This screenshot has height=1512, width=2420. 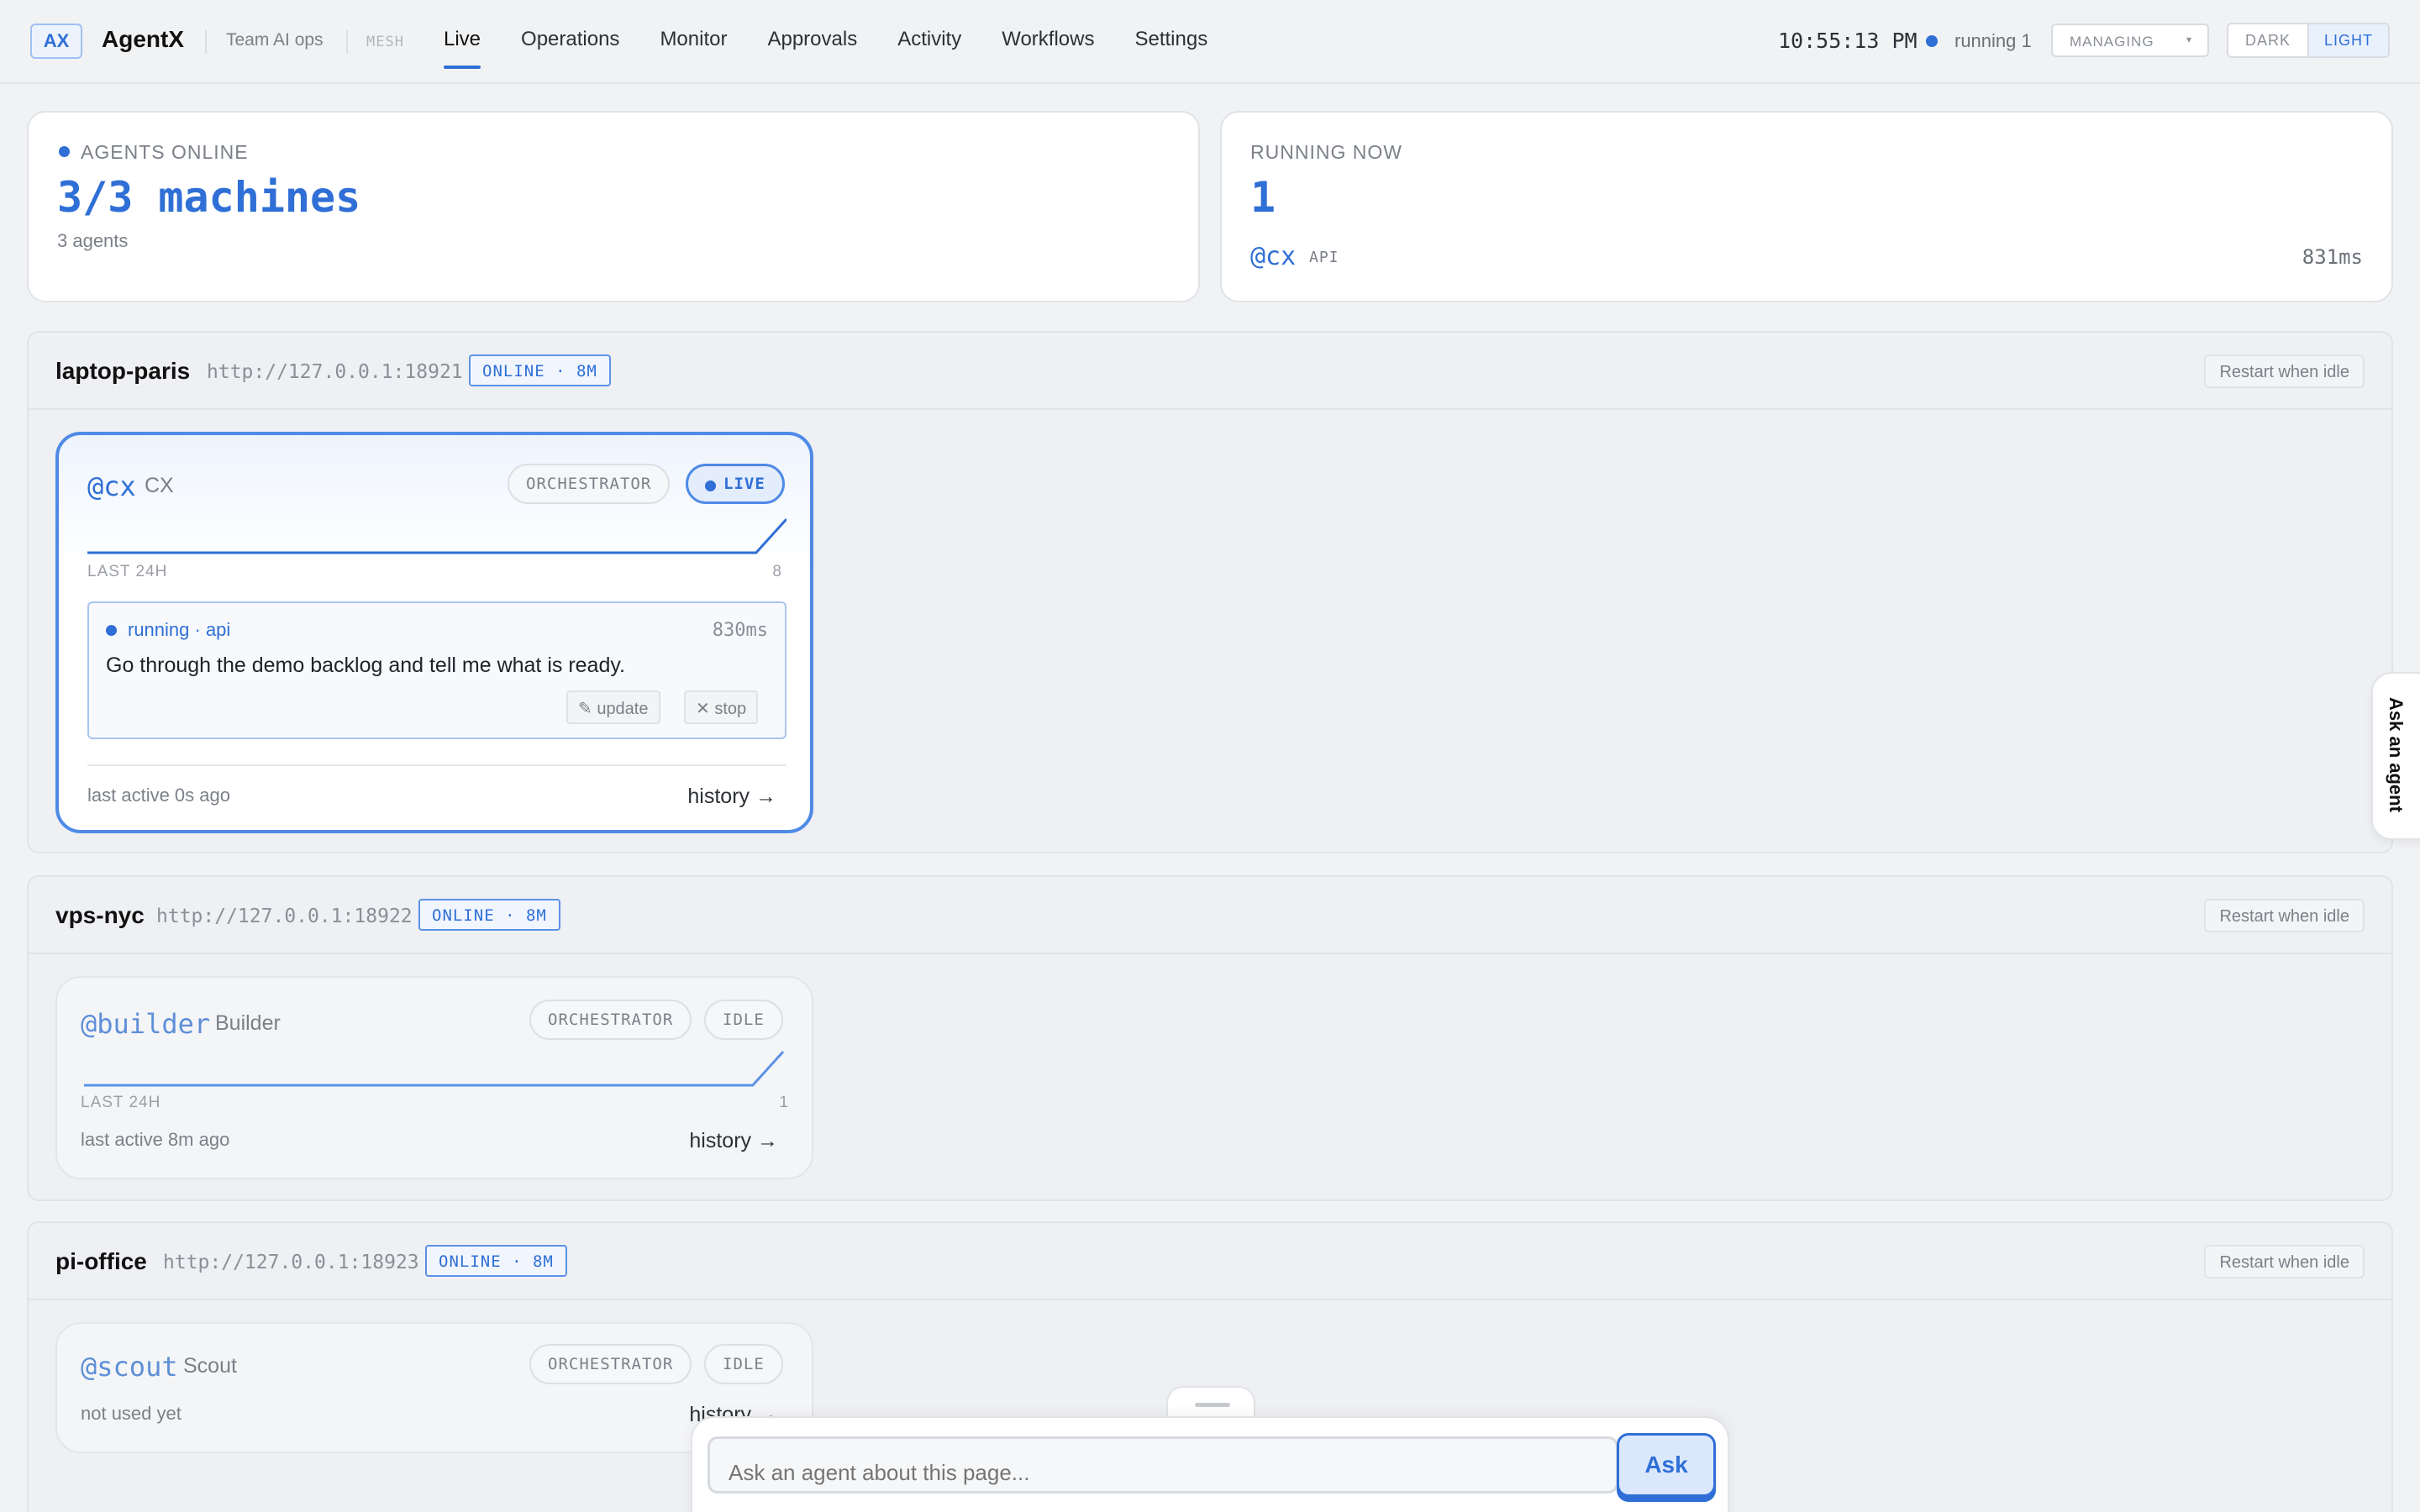 What do you see at coordinates (783, 1102) in the screenshot?
I see `sparkline-max: 1` at bounding box center [783, 1102].